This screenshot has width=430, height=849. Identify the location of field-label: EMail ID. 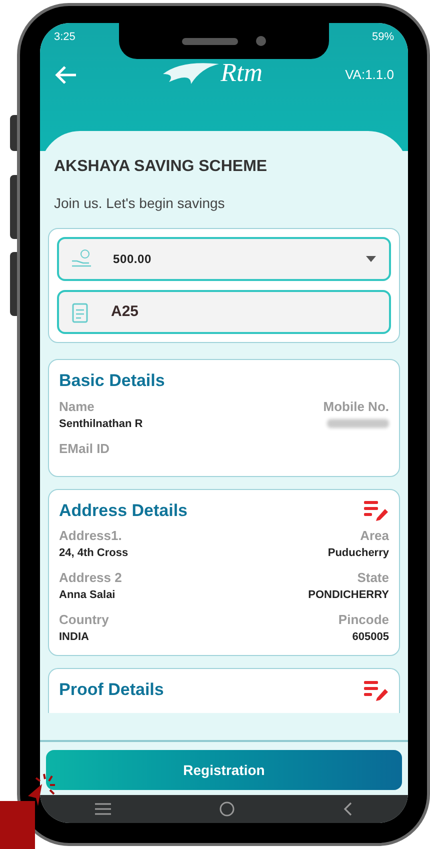
(84, 449).